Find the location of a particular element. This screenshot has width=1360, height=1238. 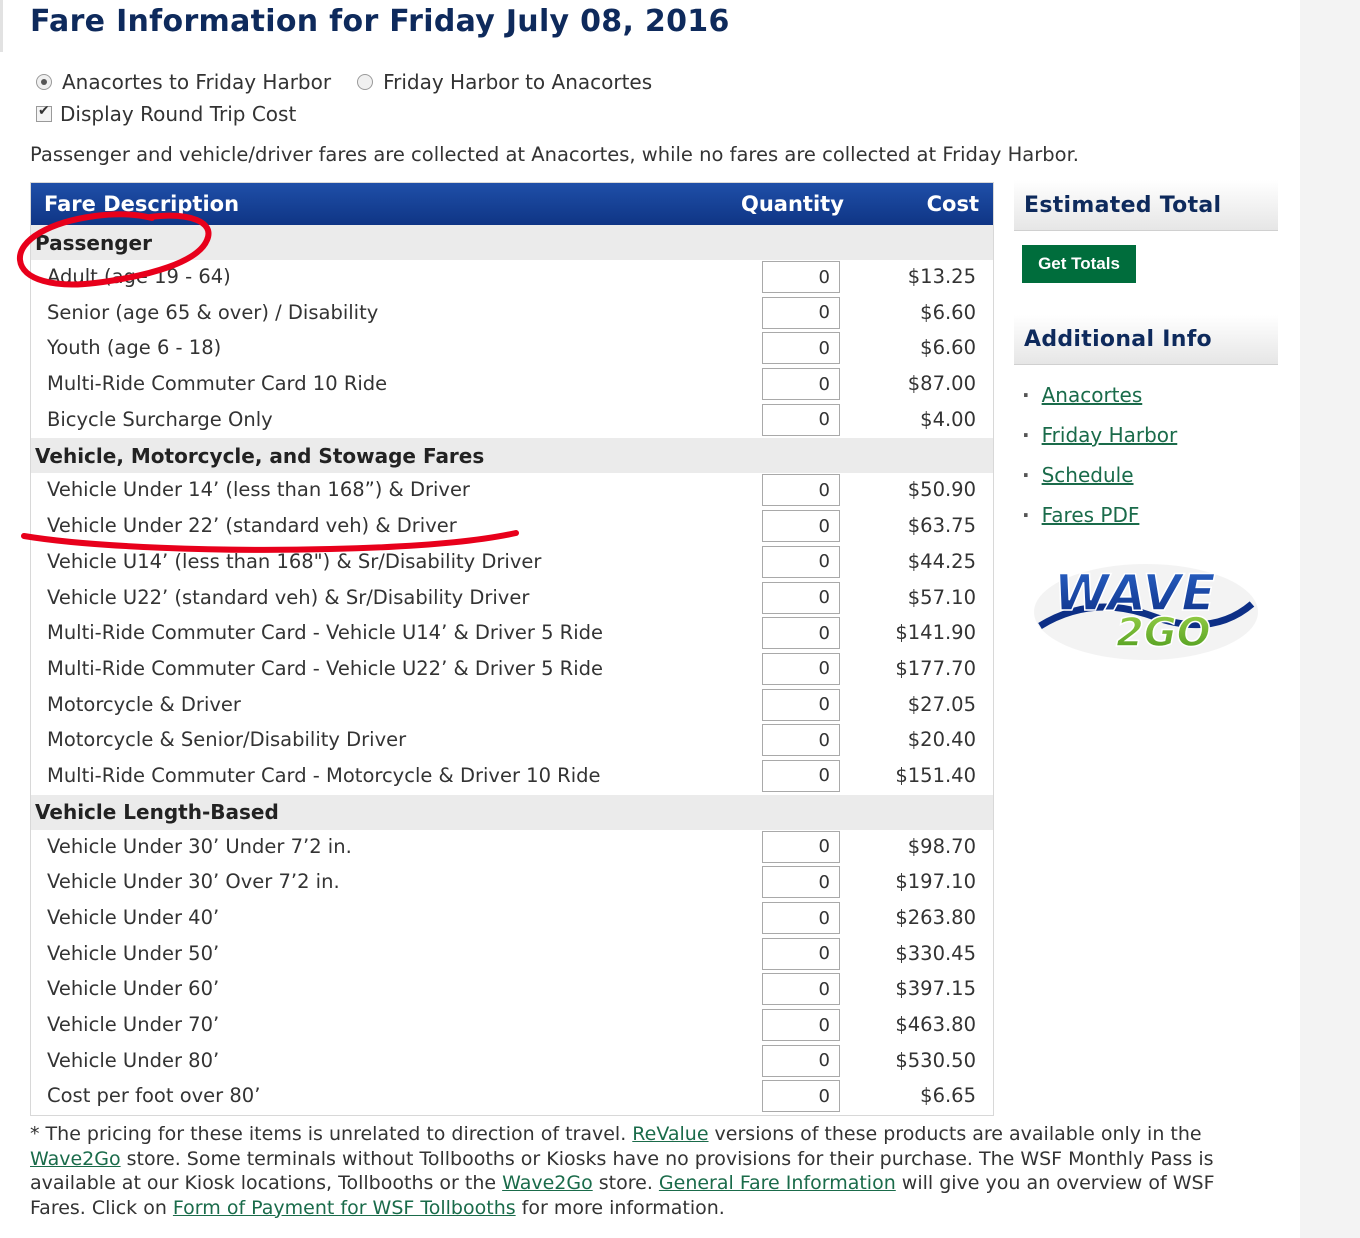

section-header: Vehicle, Motorcycle, and Stowage Fares is located at coordinates (512, 456).